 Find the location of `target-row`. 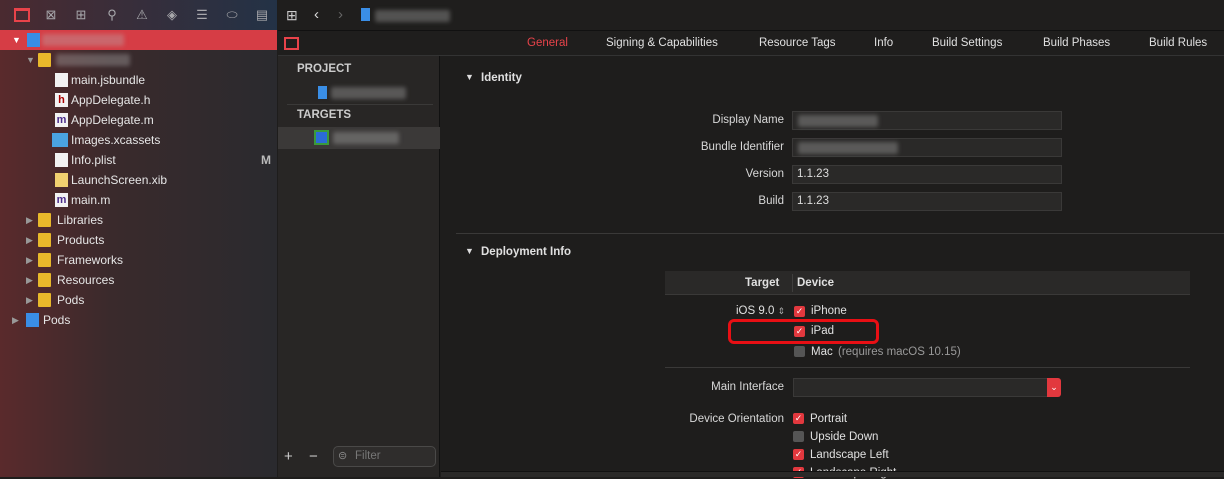

target-row is located at coordinates (359, 138).